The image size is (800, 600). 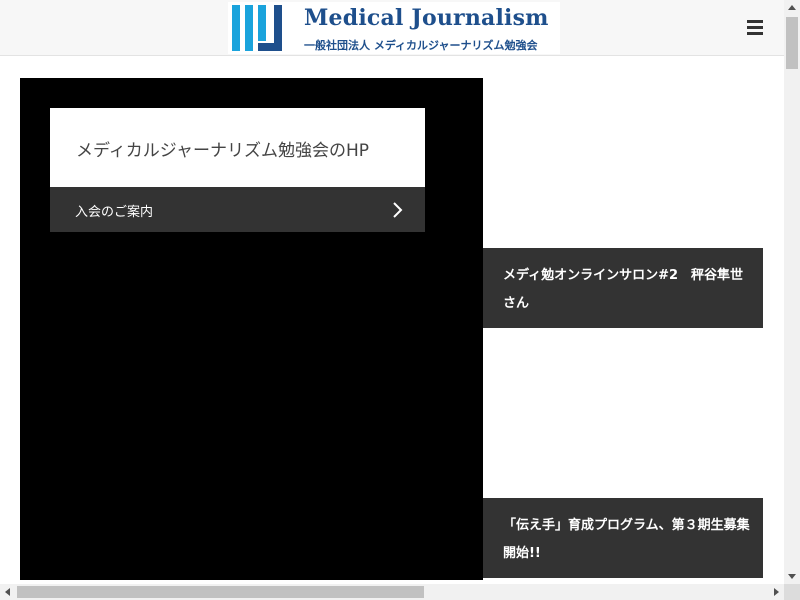 I want to click on article-title: メディ勉オンラインサロン#2 秤谷隼世さん, so click(x=623, y=289).